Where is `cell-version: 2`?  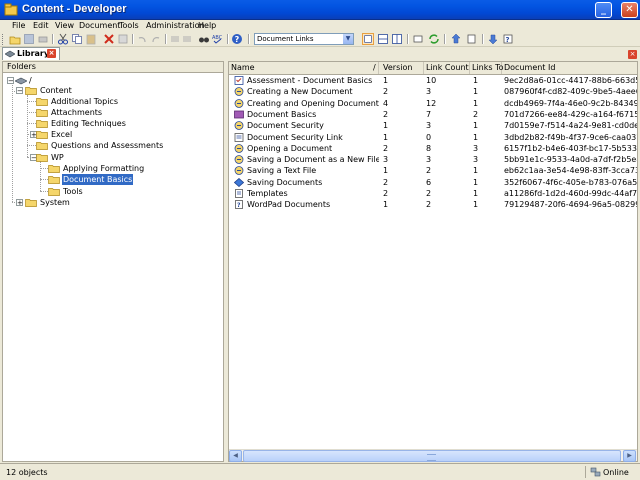
cell-version: 2 is located at coordinates (386, 148).